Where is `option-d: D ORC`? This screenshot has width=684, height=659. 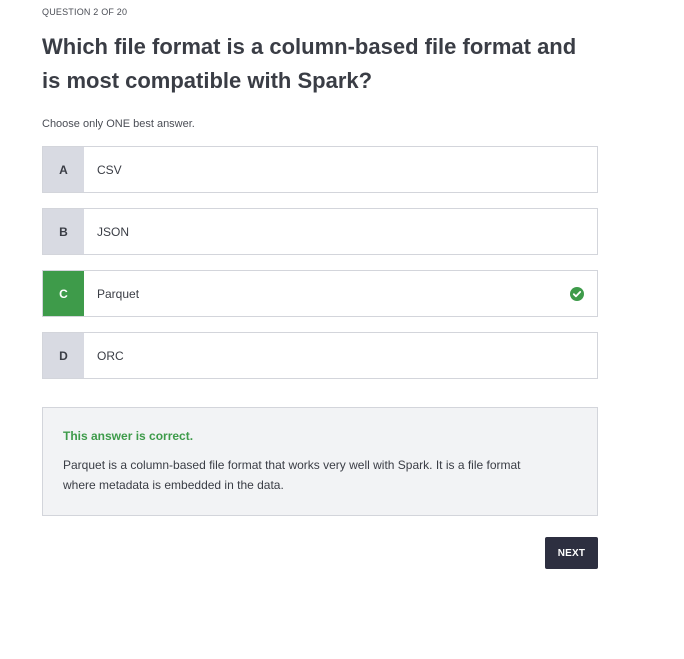 option-d: D ORC is located at coordinates (320, 355).